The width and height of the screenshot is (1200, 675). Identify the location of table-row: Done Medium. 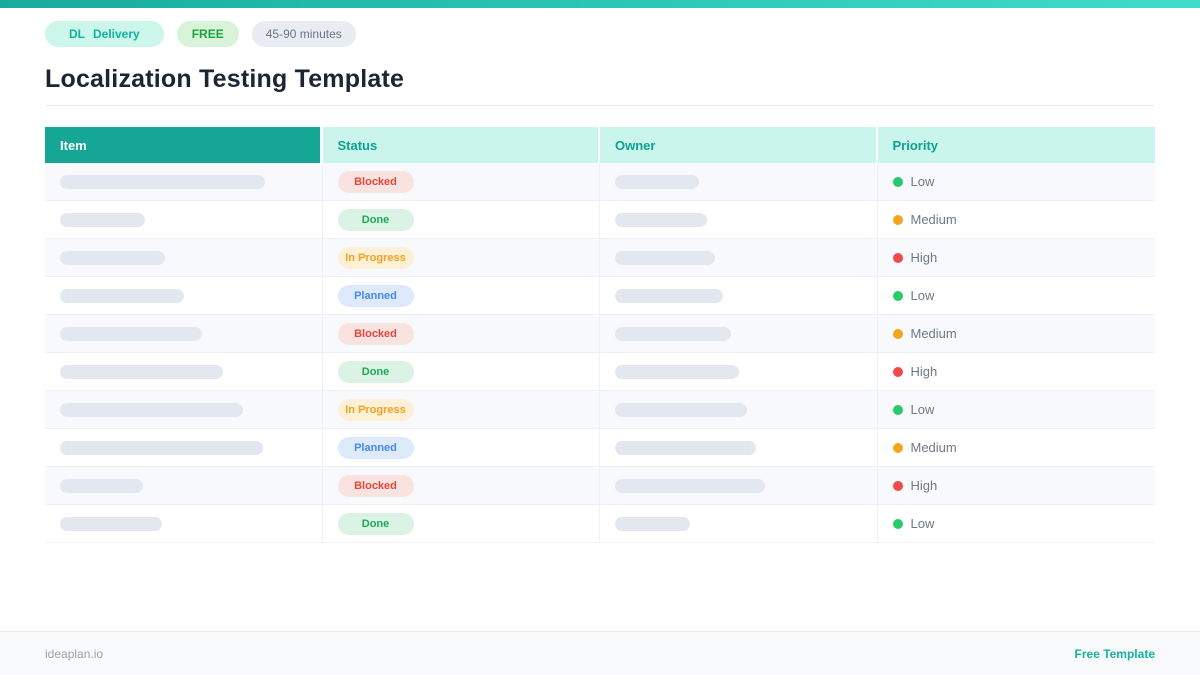
(600, 220).